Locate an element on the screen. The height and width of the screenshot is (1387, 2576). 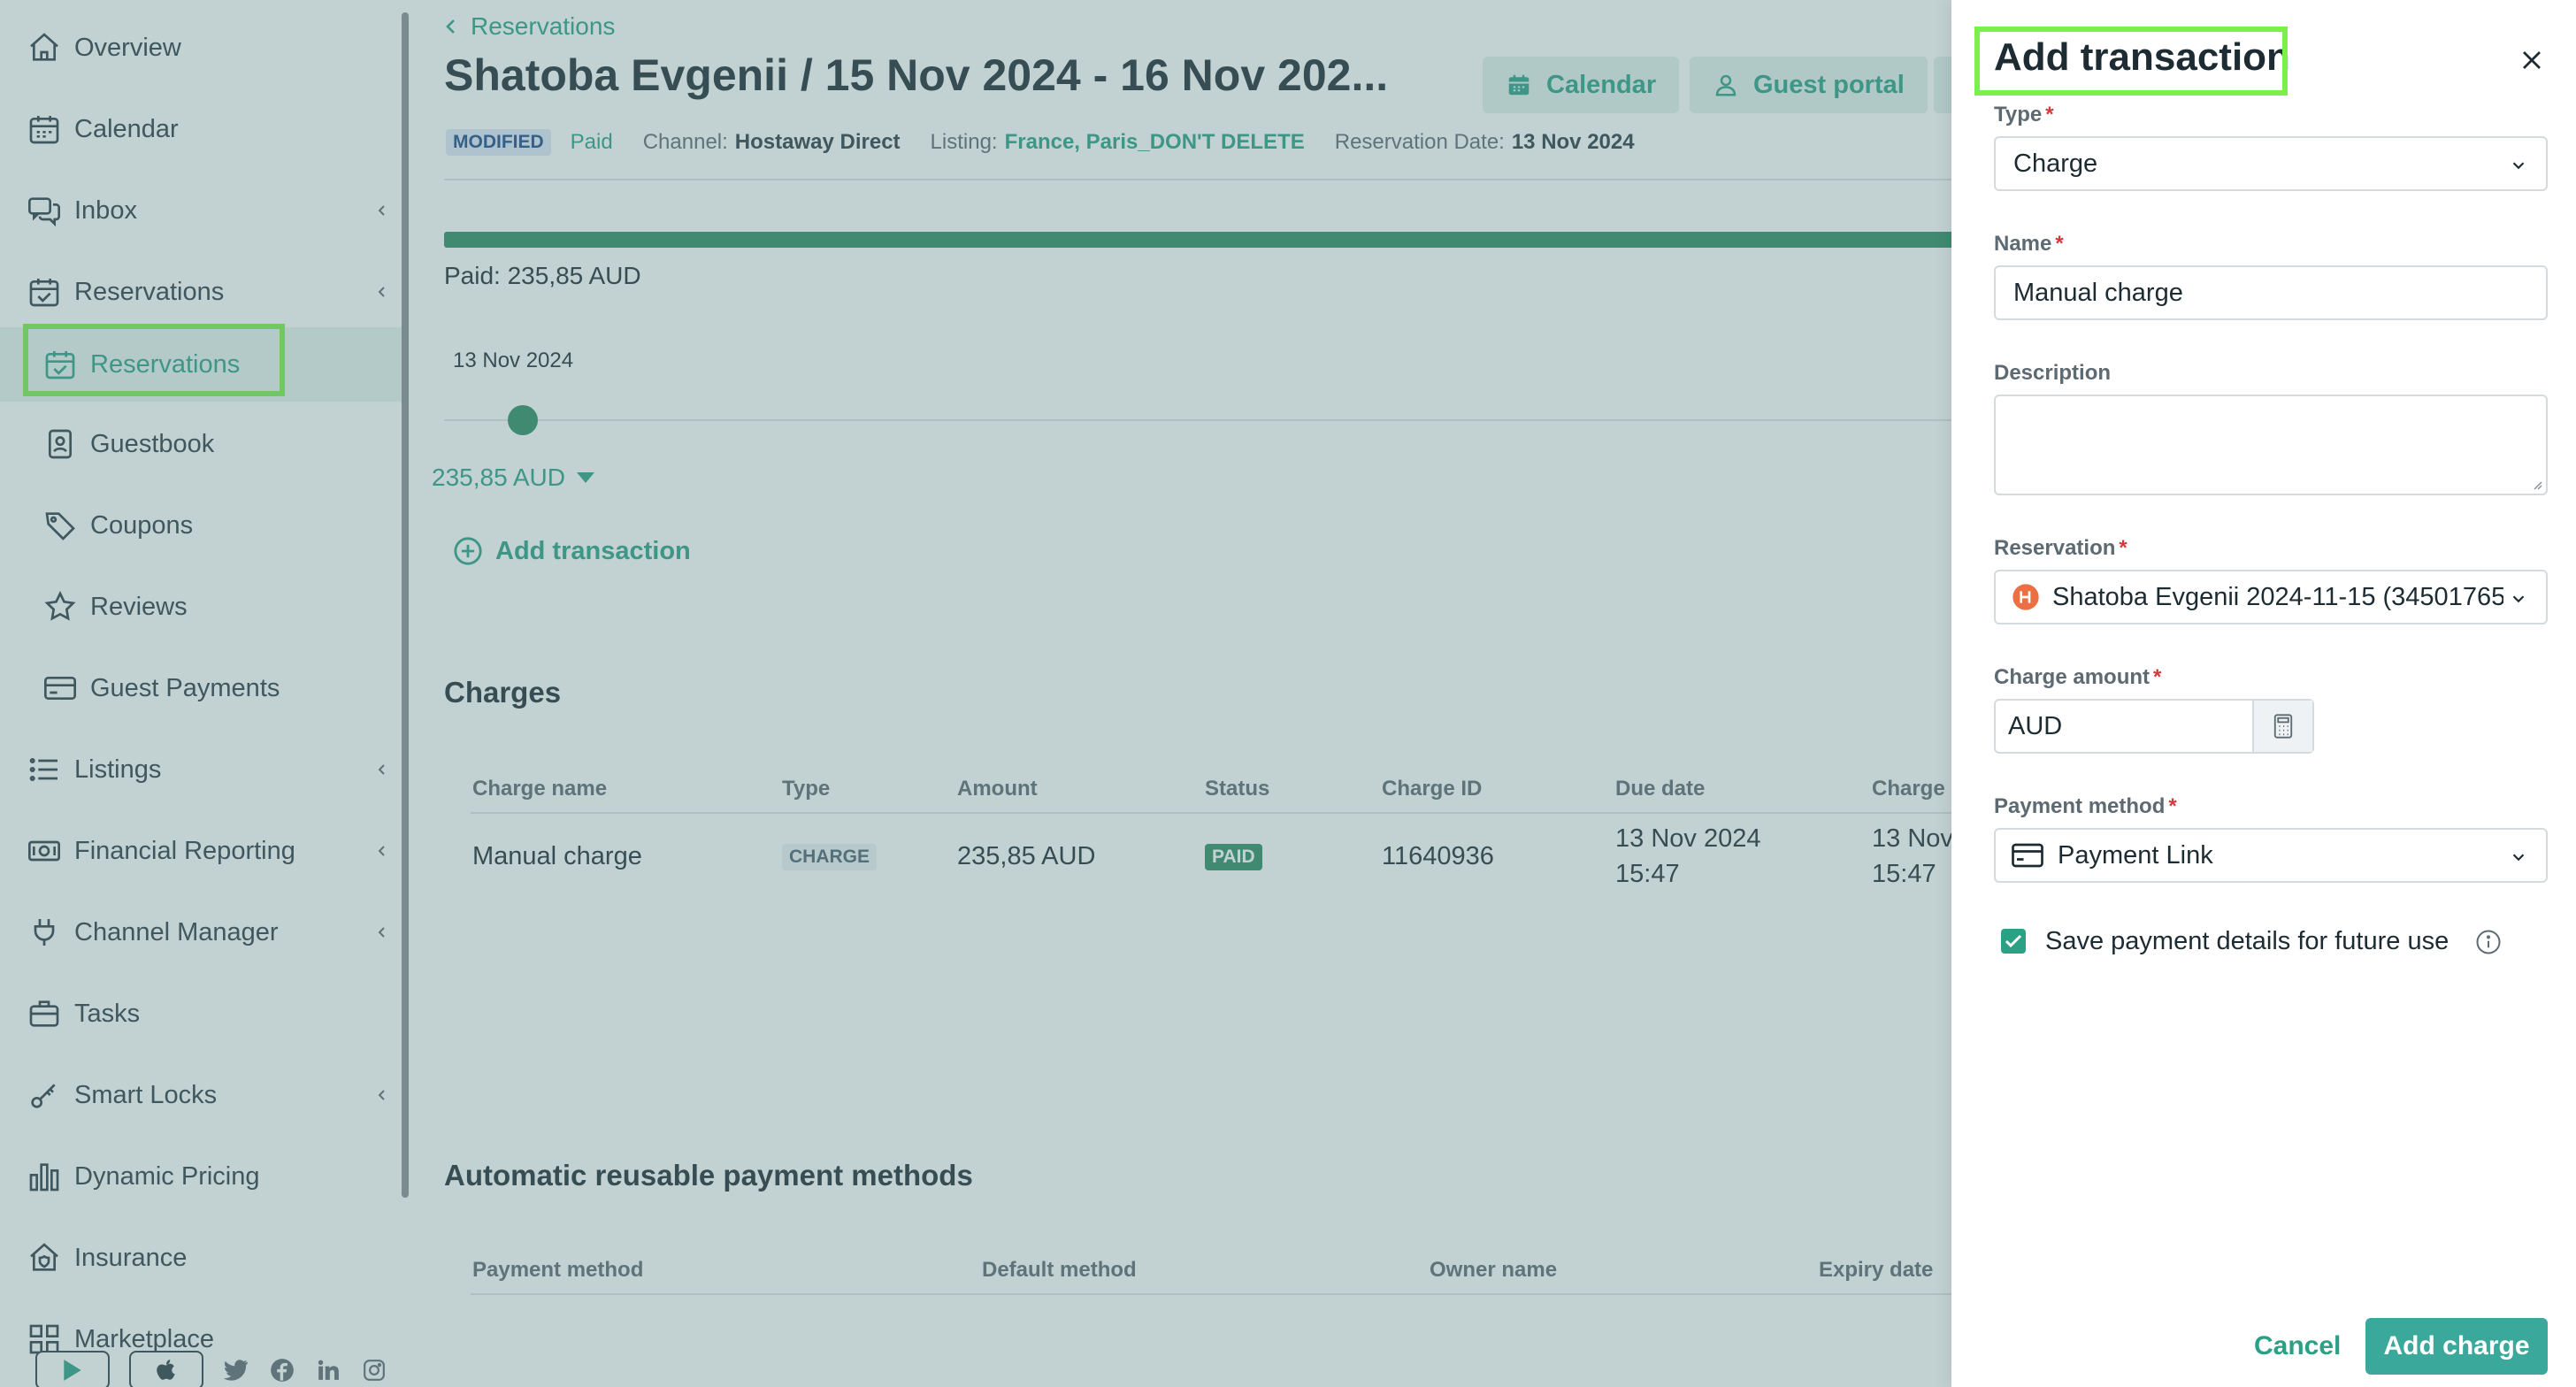
charge-amount-input: AUD is located at coordinates (2154, 726).